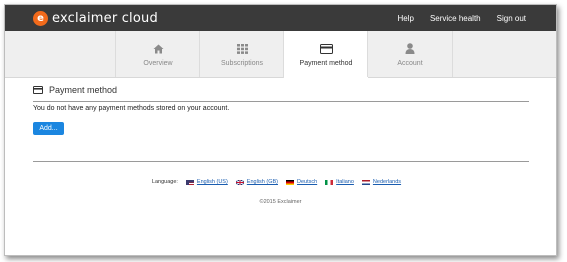 The width and height of the screenshot is (567, 262). I want to click on language-link: Italiano, so click(345, 182).